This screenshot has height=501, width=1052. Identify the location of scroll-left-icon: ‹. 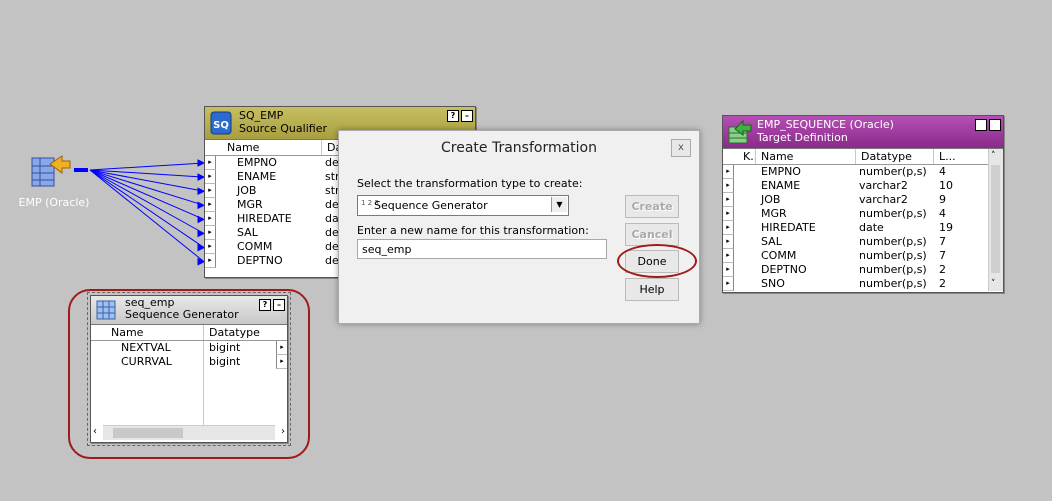
(95, 431).